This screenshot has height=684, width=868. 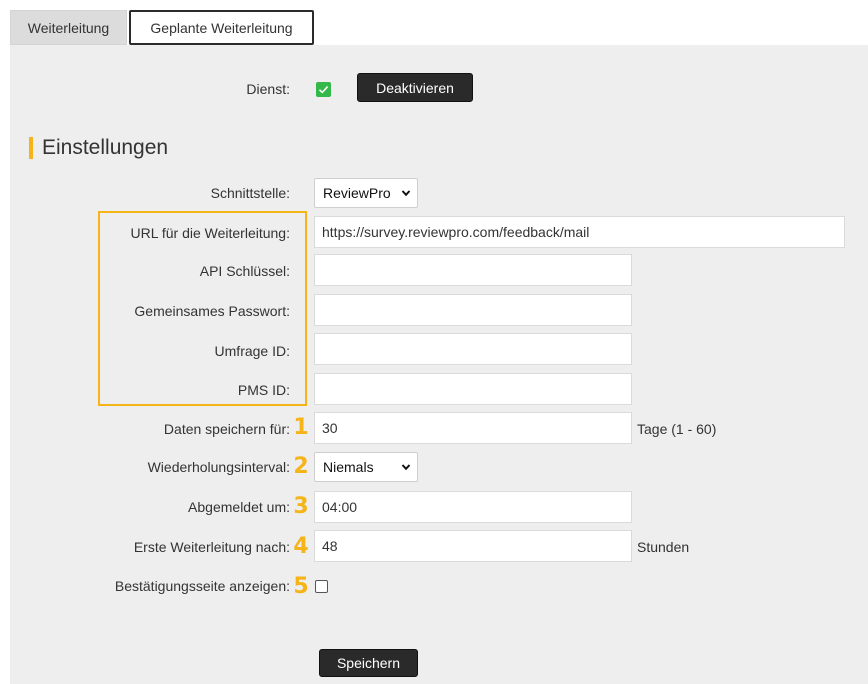 What do you see at coordinates (211, 547) in the screenshot?
I see `first-forward-label: Erste Weiterleitung nach:` at bounding box center [211, 547].